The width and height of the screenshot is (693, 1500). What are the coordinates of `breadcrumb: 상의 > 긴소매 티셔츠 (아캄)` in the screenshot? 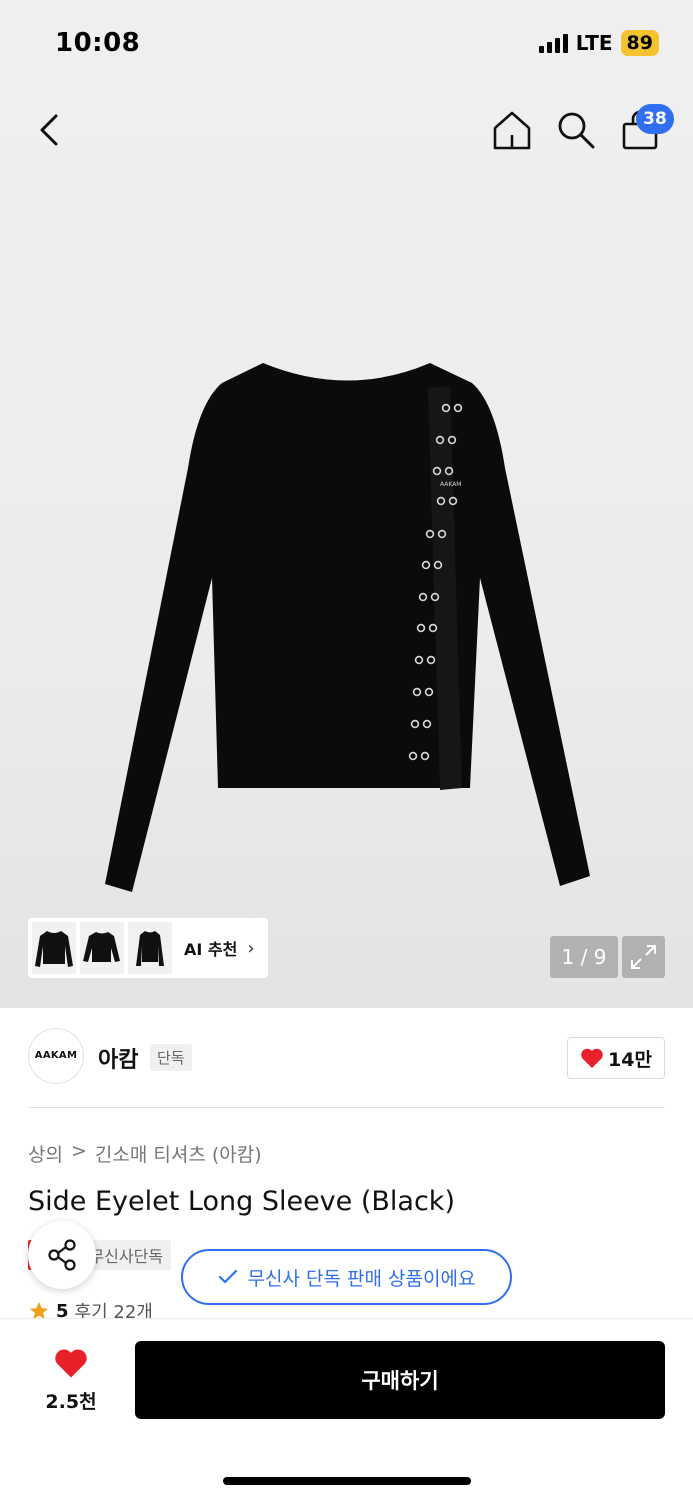 It's located at (145, 1153).